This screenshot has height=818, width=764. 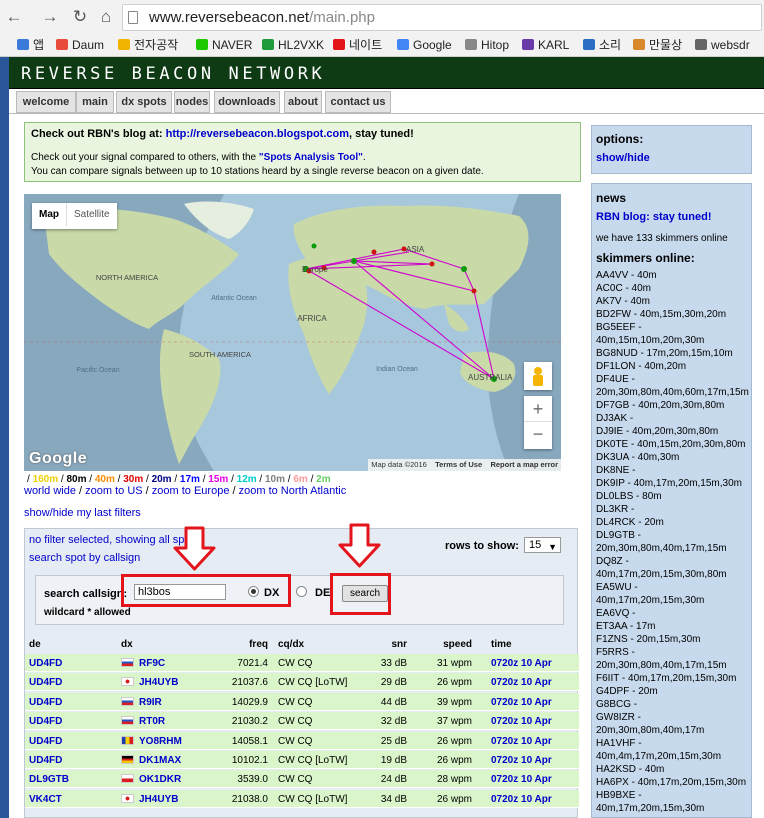 What do you see at coordinates (626, 275) in the screenshot?
I see `skimmer-item: AA4VV - 40m` at bounding box center [626, 275].